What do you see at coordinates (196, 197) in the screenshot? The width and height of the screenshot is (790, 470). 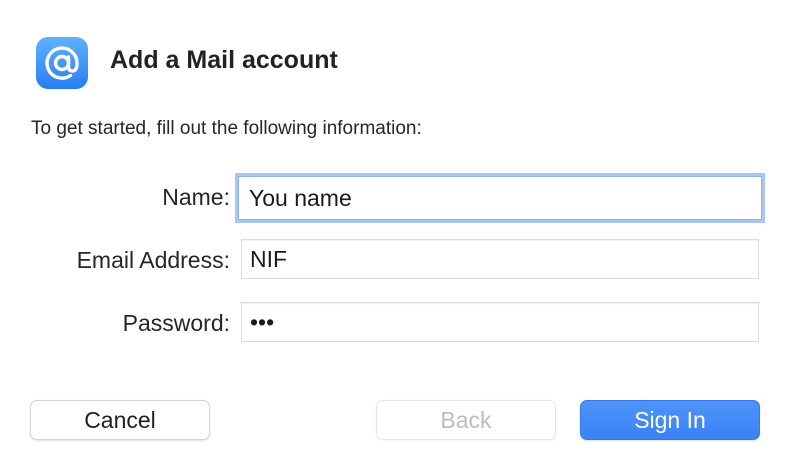 I see `name-label: Name:` at bounding box center [196, 197].